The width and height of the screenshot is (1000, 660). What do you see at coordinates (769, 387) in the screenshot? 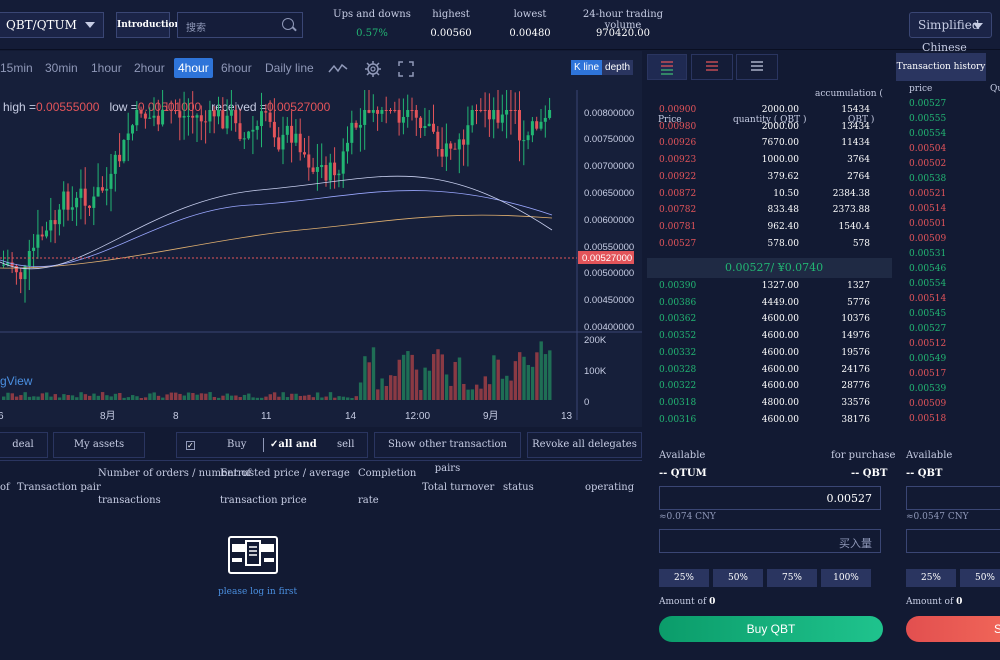
I see `orderbook-row: 0.00322 4600.00 28776` at bounding box center [769, 387].